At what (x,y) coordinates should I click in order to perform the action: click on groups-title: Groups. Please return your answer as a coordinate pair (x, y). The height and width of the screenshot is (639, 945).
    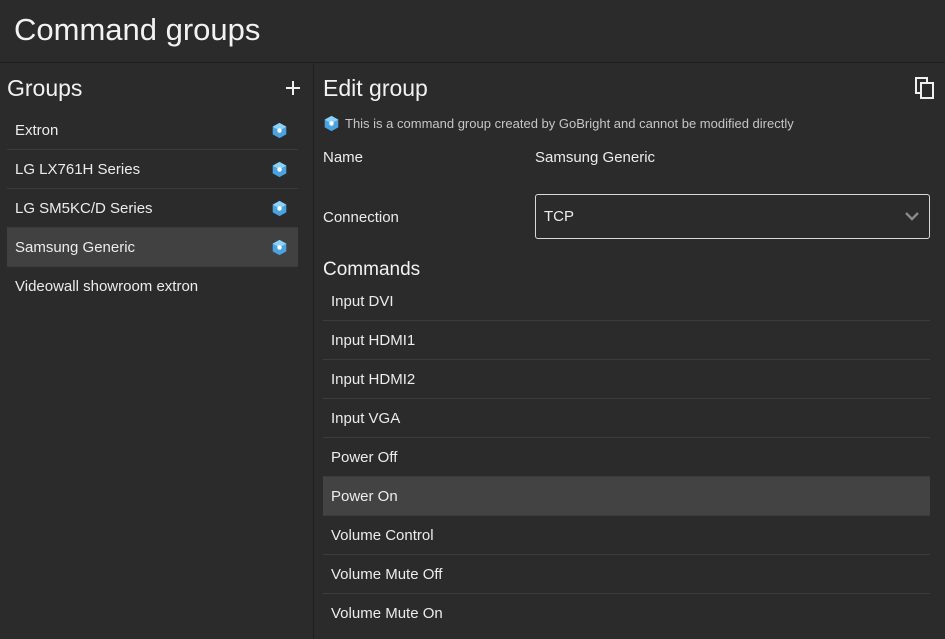
    Looking at the image, I should click on (45, 88).